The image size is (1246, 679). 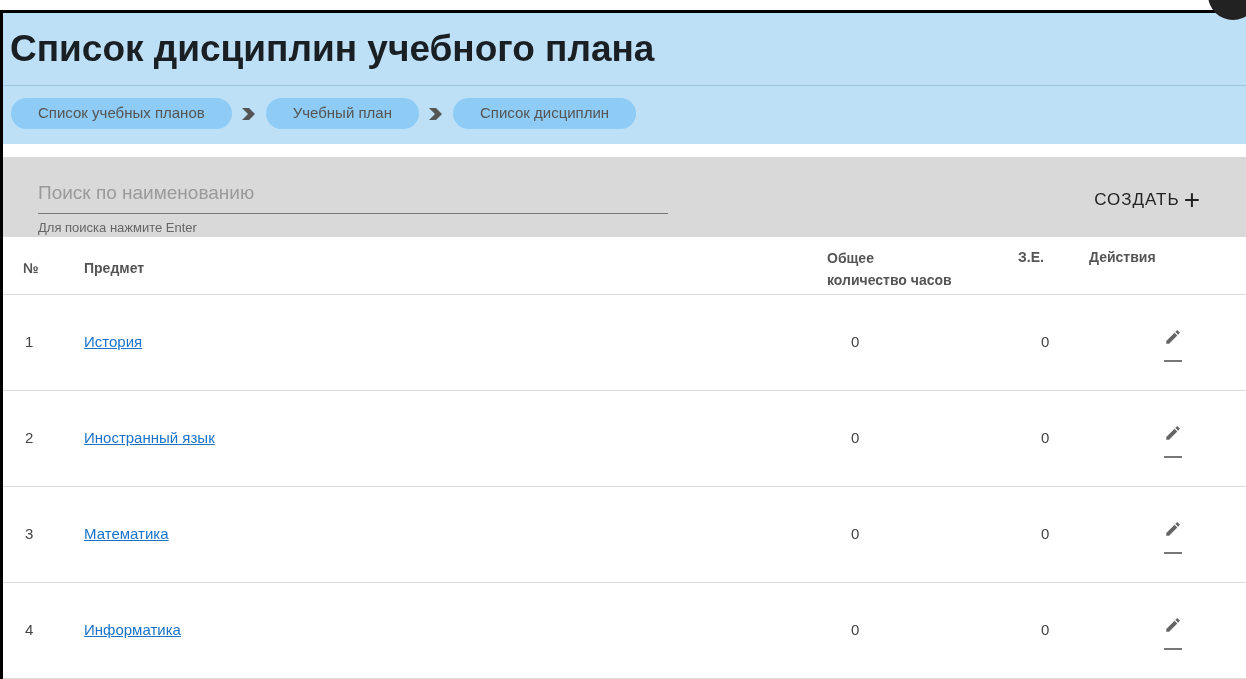 What do you see at coordinates (29, 342) in the screenshot?
I see `table-cell-text: 1` at bounding box center [29, 342].